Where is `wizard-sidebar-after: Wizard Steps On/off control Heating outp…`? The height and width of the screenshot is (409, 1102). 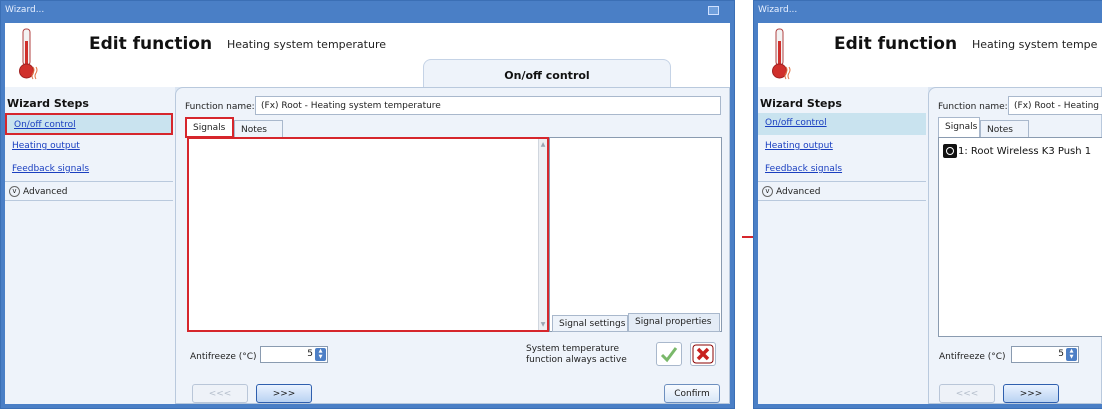 wizard-sidebar-after: Wizard Steps On/off control Heating outp… is located at coordinates (843, 245).